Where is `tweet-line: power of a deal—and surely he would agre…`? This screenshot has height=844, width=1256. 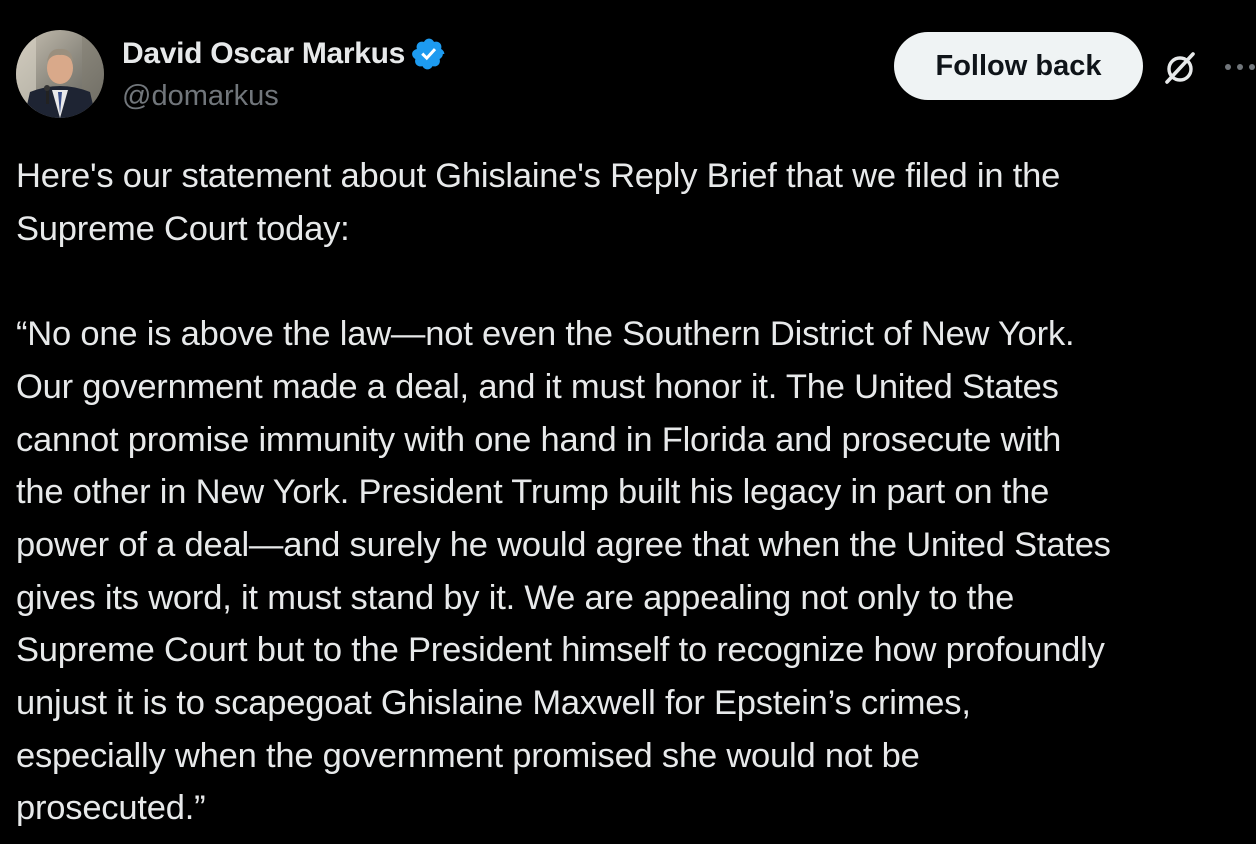
tweet-line: power of a deal—and surely he would agre… is located at coordinates (563, 544).